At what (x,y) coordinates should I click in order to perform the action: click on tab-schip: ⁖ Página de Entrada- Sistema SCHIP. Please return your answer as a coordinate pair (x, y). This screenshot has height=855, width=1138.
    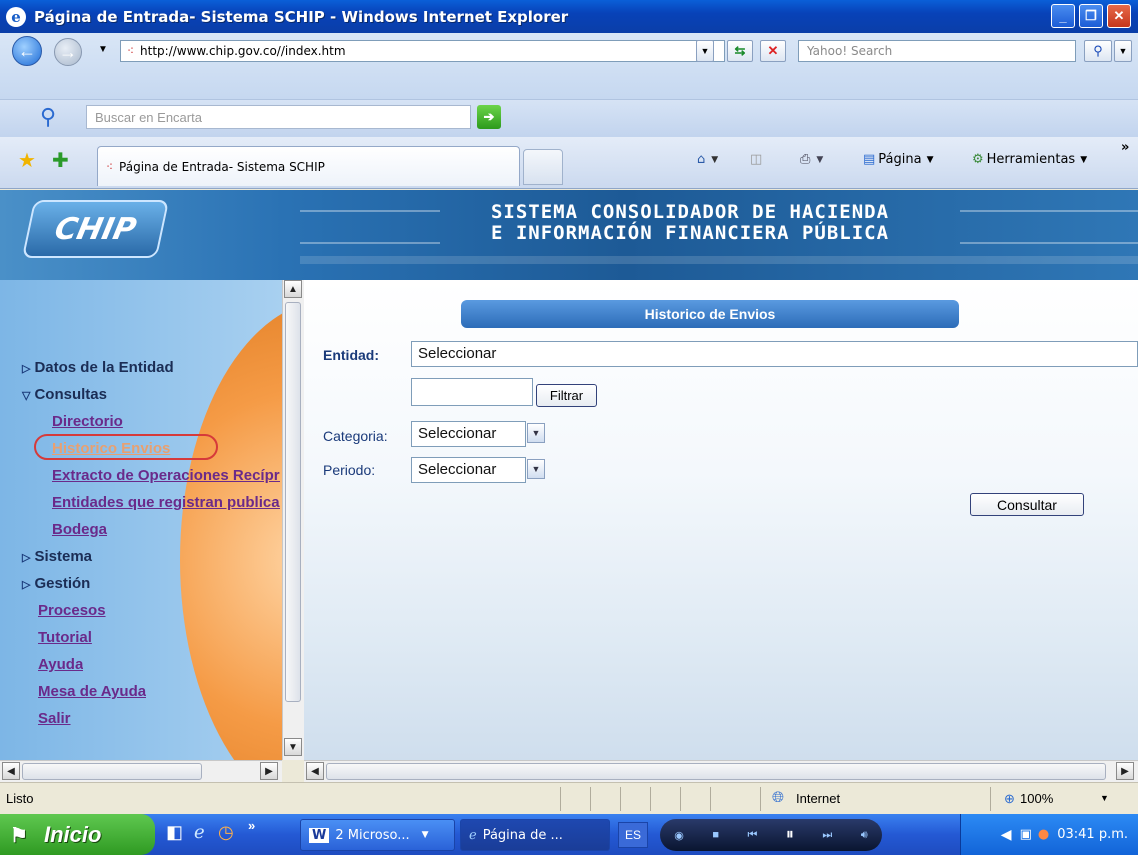
    Looking at the image, I should click on (308, 166).